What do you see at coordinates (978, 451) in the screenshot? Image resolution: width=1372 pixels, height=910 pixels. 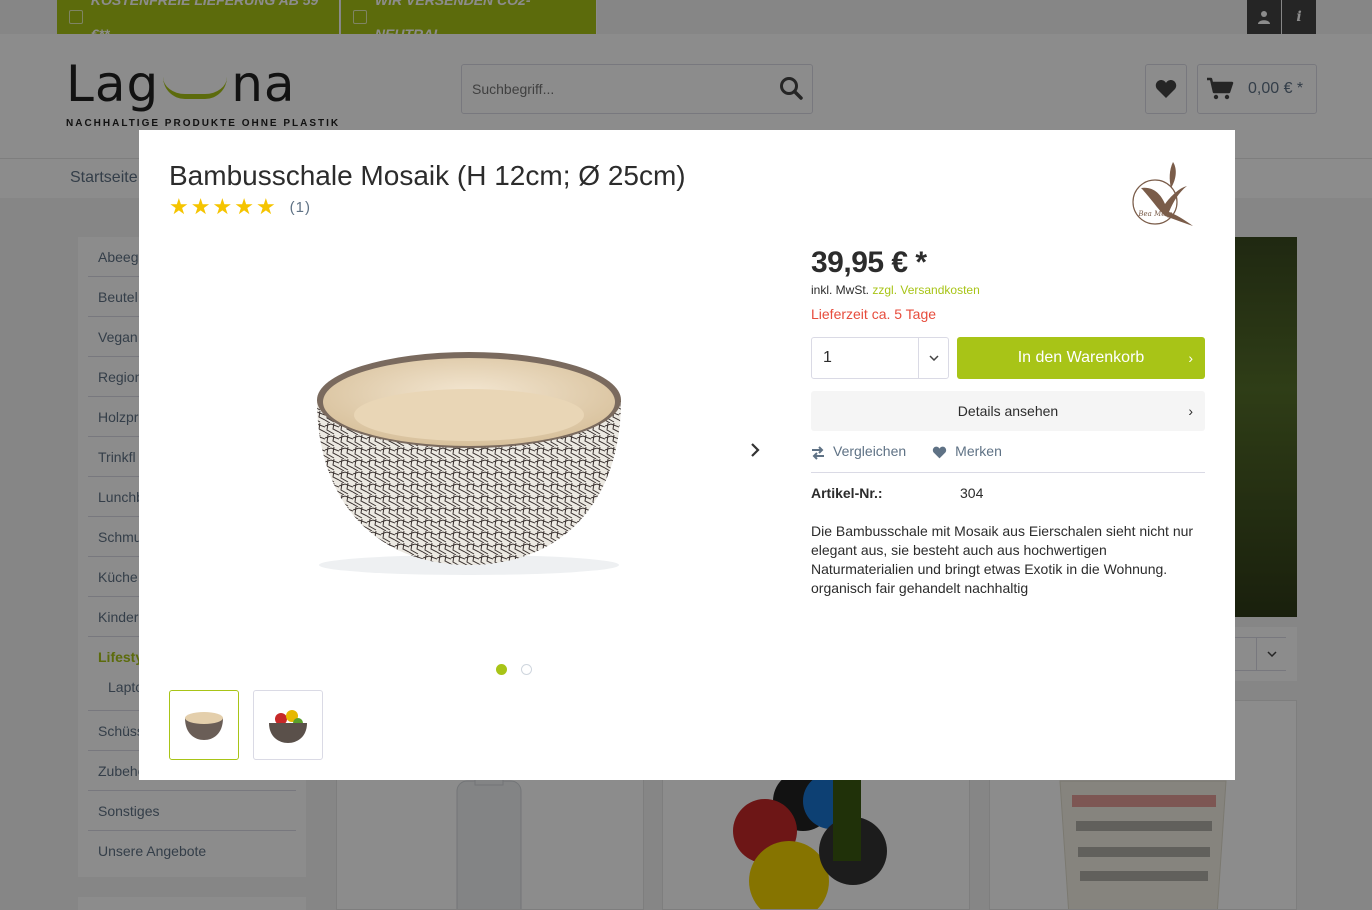 I see `remember-label: Merken` at bounding box center [978, 451].